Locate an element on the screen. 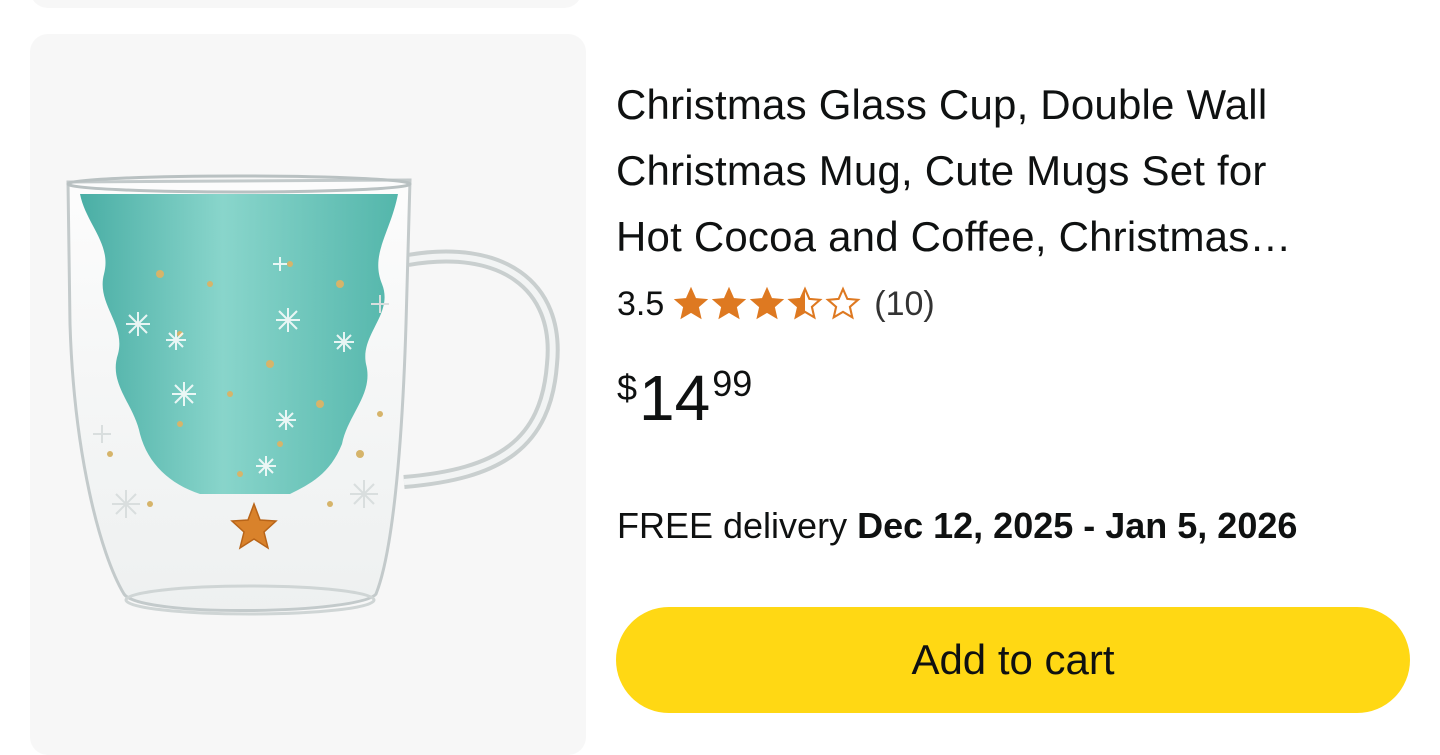  price-currency: $ is located at coordinates (627, 387).